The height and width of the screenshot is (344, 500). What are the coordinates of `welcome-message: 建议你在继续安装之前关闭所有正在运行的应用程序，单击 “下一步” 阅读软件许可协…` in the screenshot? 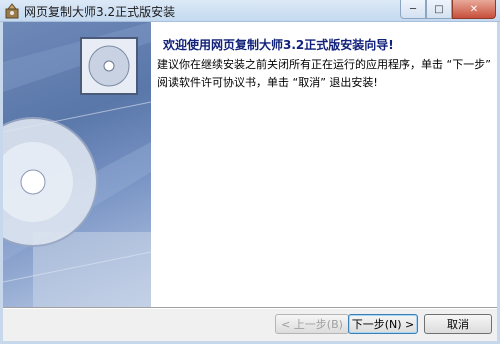 It's located at (324, 73).